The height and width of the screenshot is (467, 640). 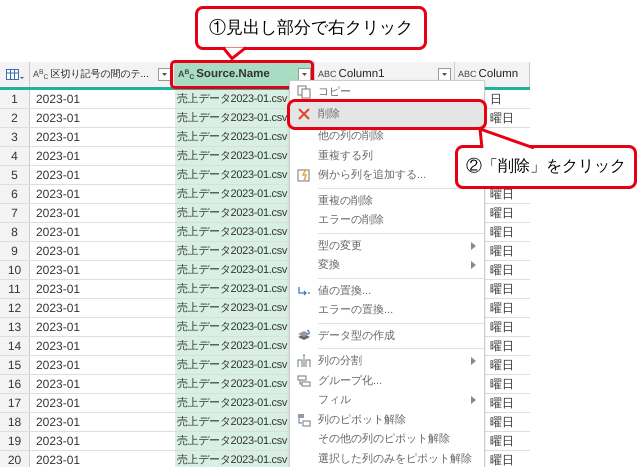 I want to click on row-number: 17, so click(x=15, y=403).